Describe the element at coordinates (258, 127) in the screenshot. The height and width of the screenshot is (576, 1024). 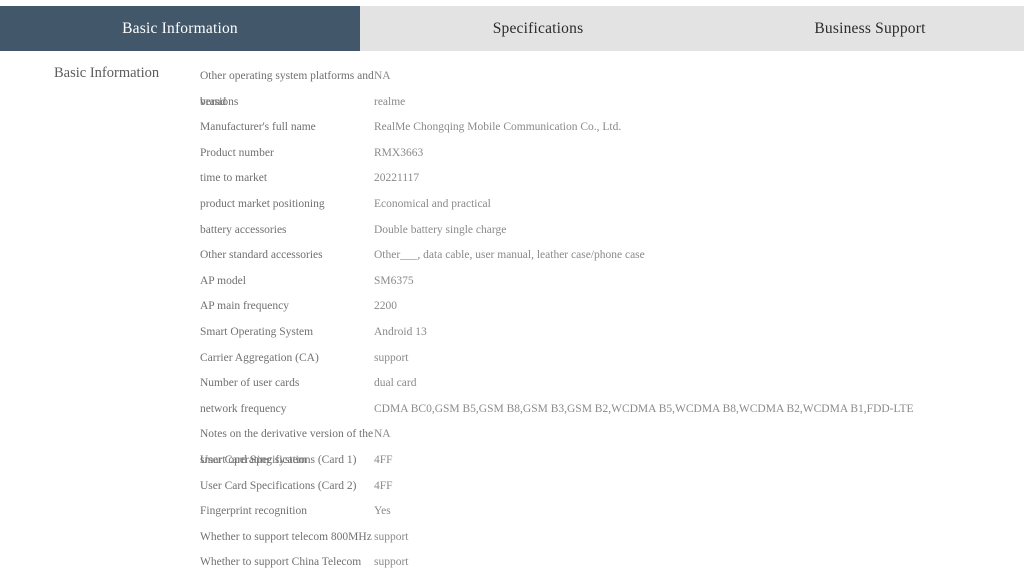
I see `row-label: Manufacturer's full name` at that location.